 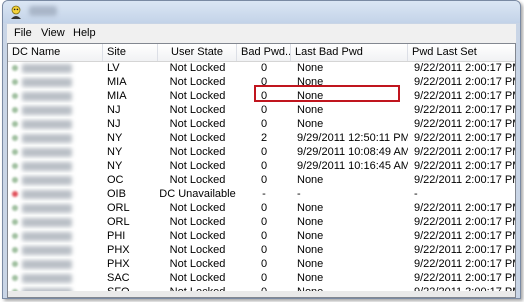 What do you see at coordinates (118, 278) in the screenshot?
I see `cell-site: SAC` at bounding box center [118, 278].